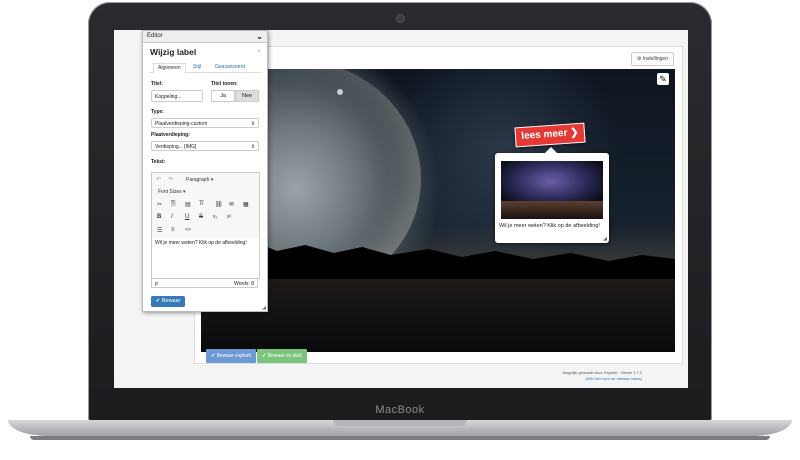  What do you see at coordinates (552, 190) in the screenshot?
I see `popup-thumbnail` at bounding box center [552, 190].